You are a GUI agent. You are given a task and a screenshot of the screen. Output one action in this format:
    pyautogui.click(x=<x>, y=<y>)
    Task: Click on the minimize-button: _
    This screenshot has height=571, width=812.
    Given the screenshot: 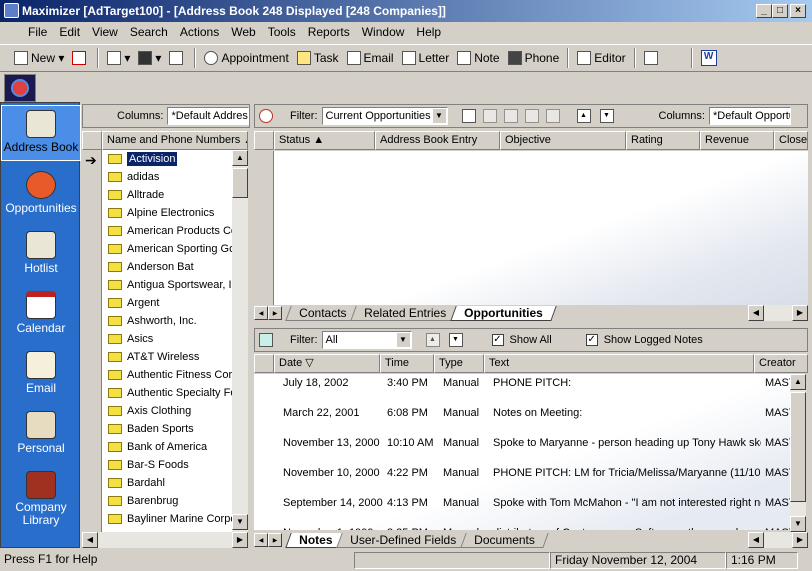 What is the action you would take?
    pyautogui.click(x=764, y=11)
    